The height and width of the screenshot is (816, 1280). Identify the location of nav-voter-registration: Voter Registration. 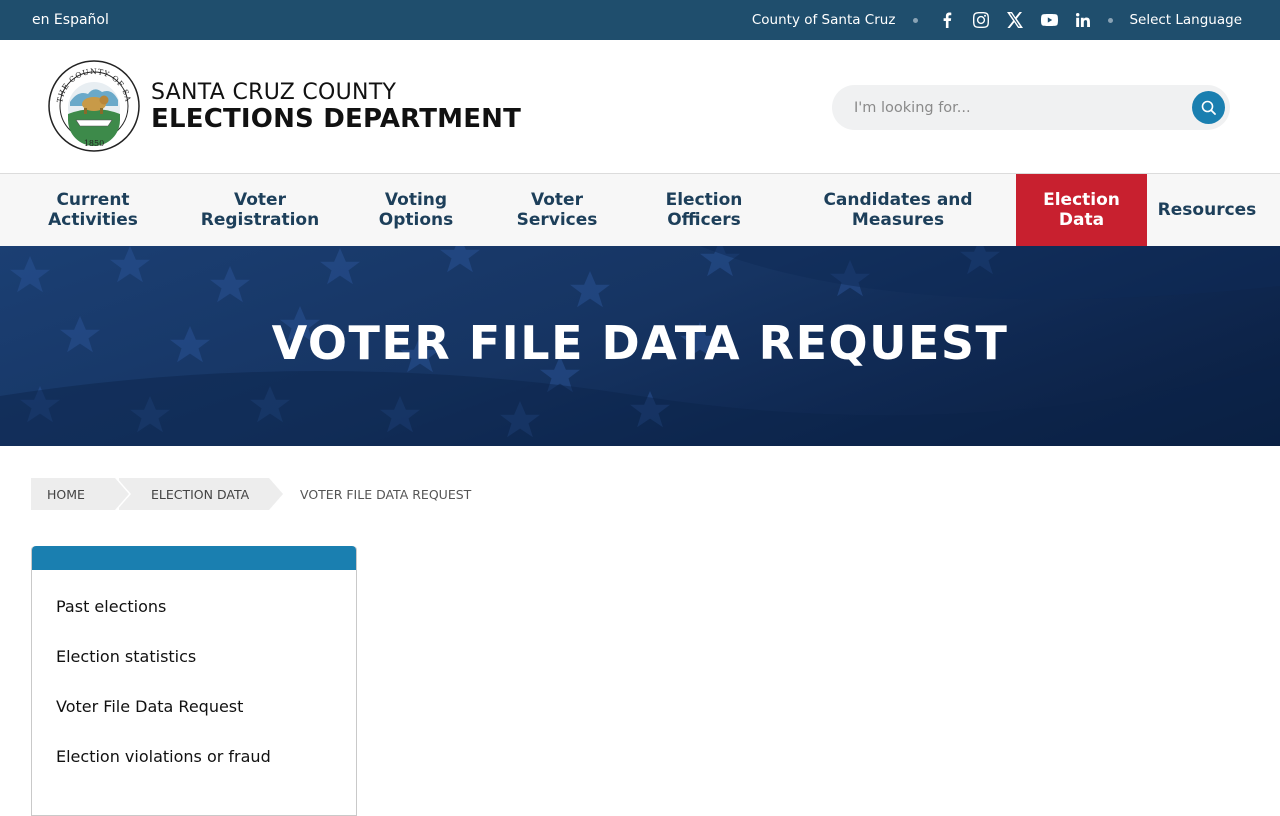
(260, 210).